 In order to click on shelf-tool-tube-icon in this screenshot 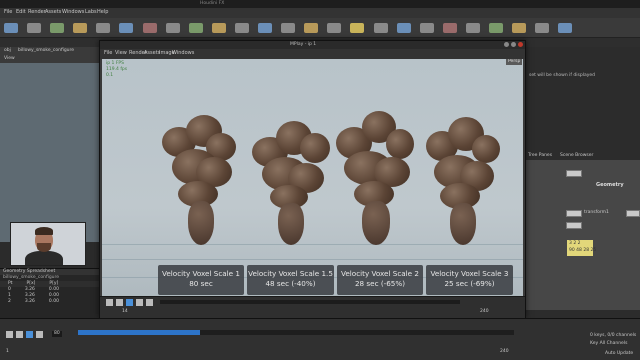, I will do `click(57, 28)`.